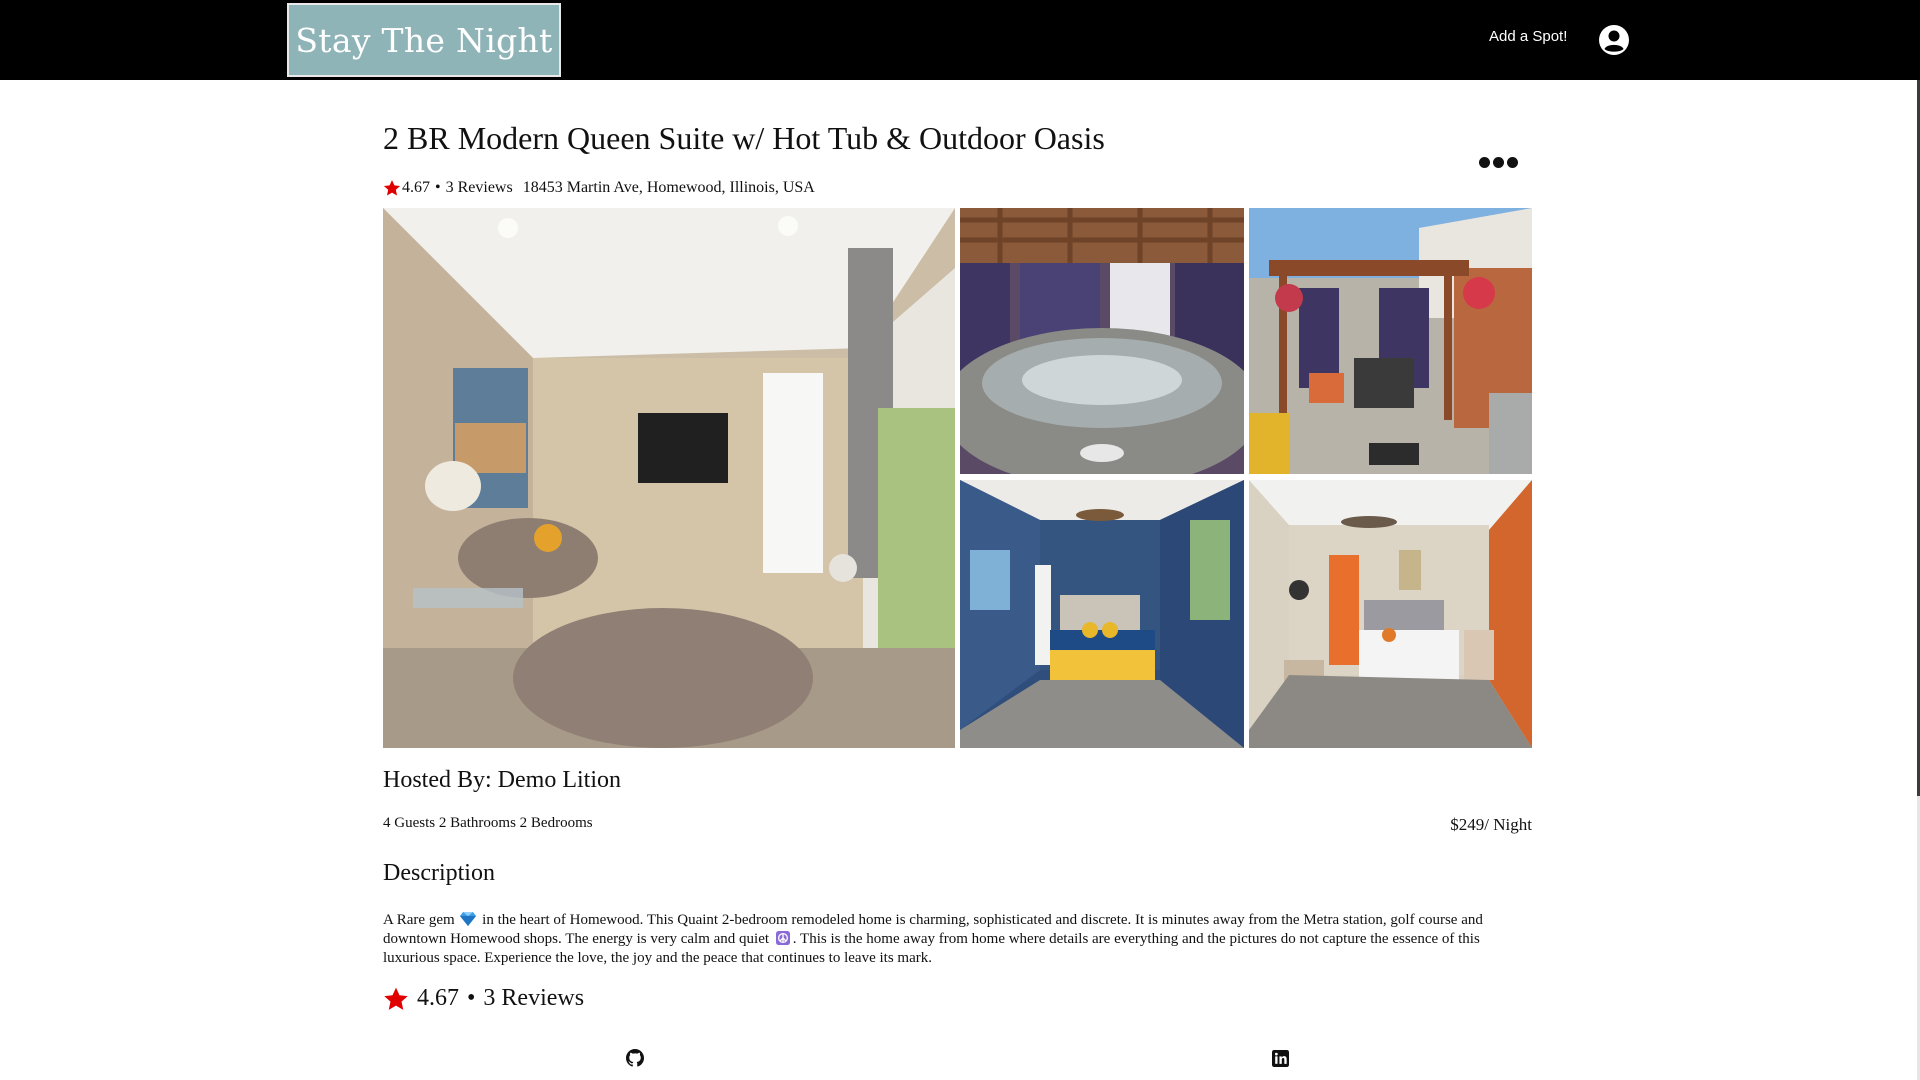 The image size is (1920, 1080). I want to click on photo-hot-tub, so click(1102, 341).